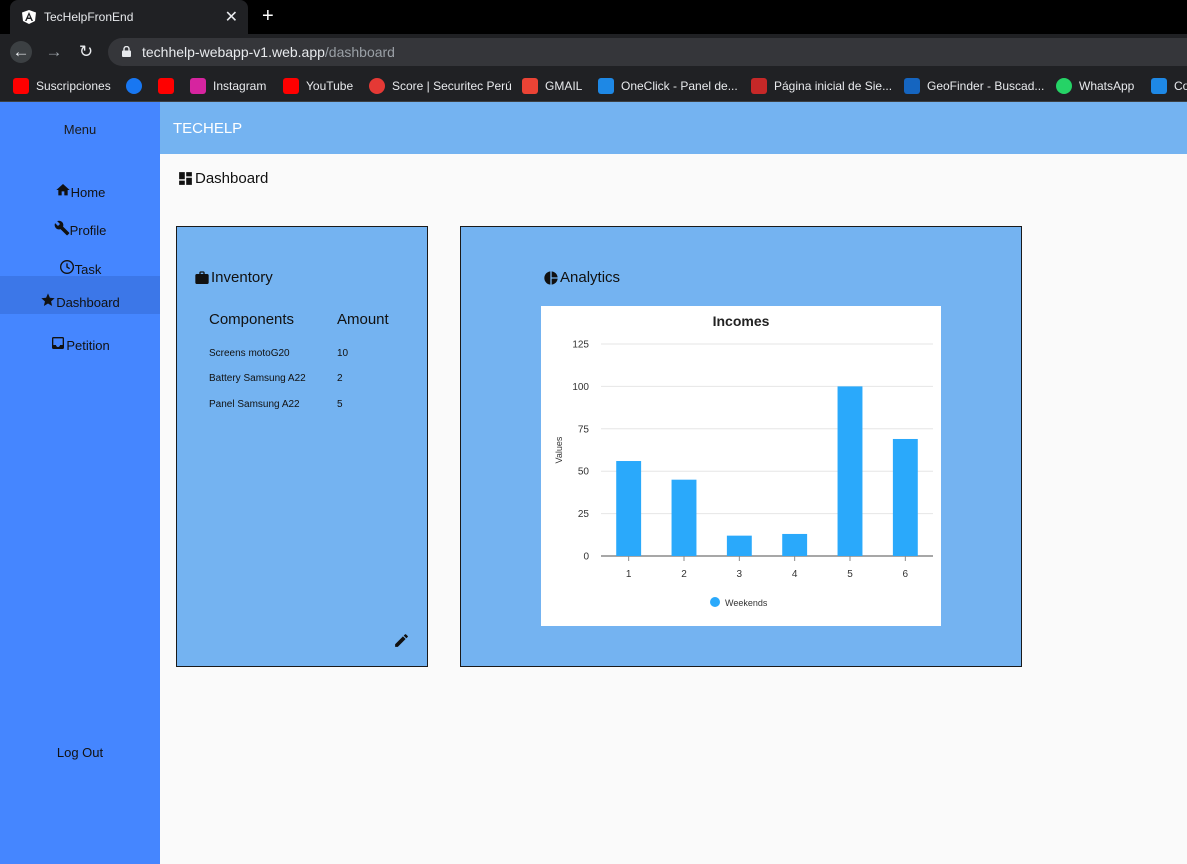 The width and height of the screenshot is (1187, 864). I want to click on incomes-chart: Incomes 0 25 50 75 100 125 Values 1 2 3 4 5 6 Weekends, so click(741, 466).